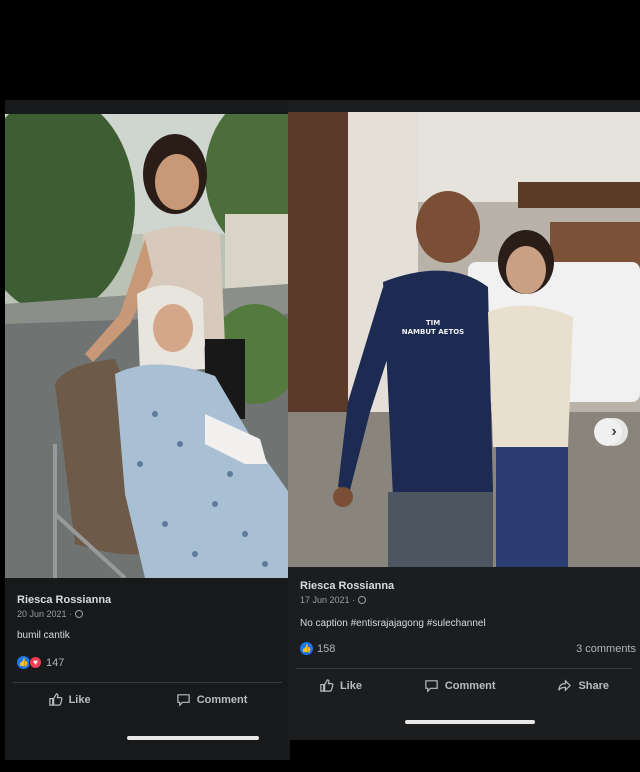  I want to click on reaction-count: 158, so click(326, 648).